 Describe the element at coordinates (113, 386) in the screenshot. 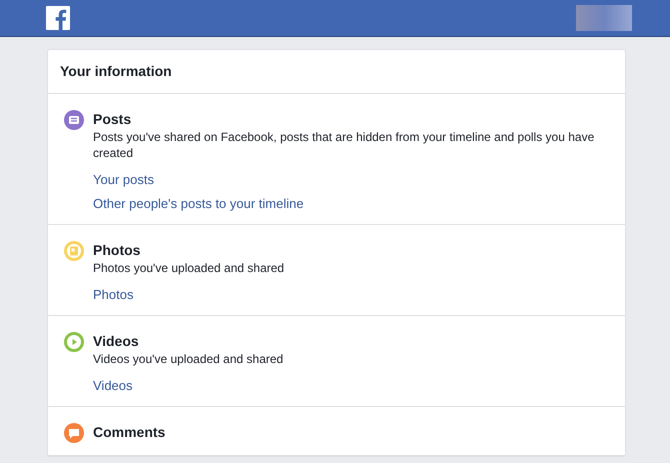

I see `section-link: Videos` at that location.